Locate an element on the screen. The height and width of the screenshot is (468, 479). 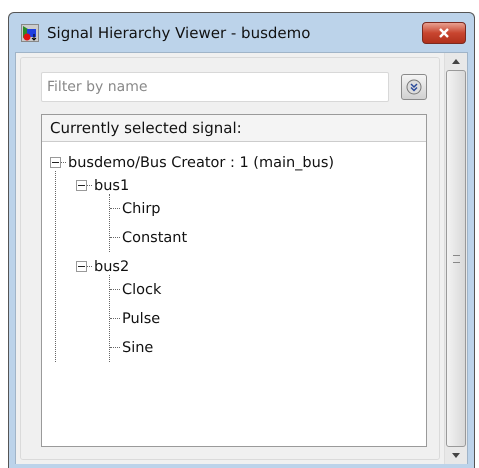
filter-field: Filter by name is located at coordinates (215, 87).